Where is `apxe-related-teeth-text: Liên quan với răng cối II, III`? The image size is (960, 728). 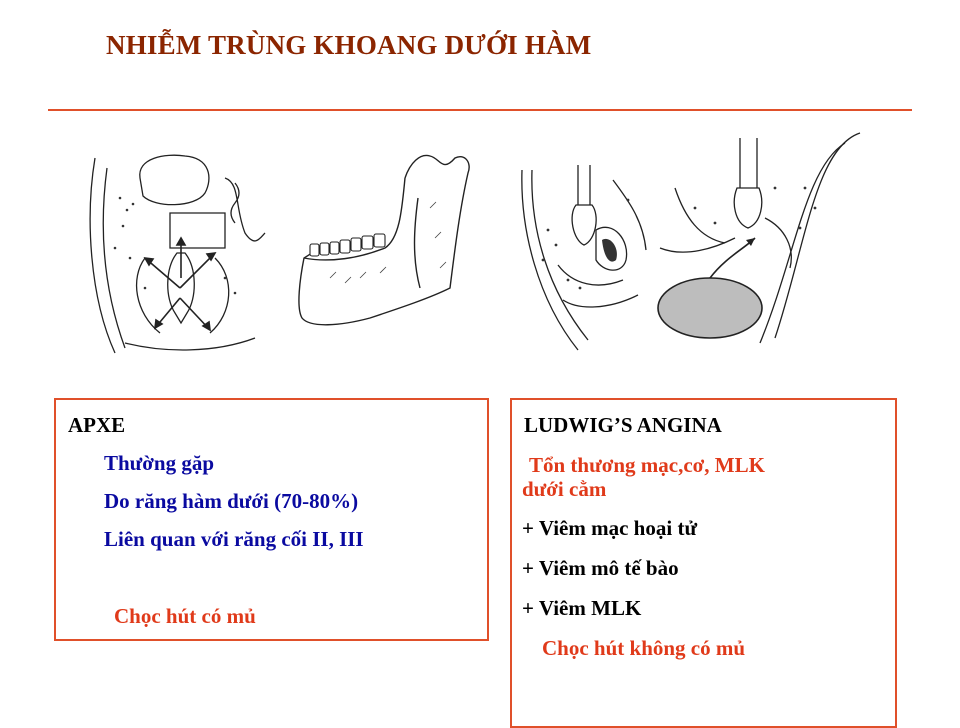 apxe-related-teeth-text: Liên quan với răng cối II, III is located at coordinates (234, 539).